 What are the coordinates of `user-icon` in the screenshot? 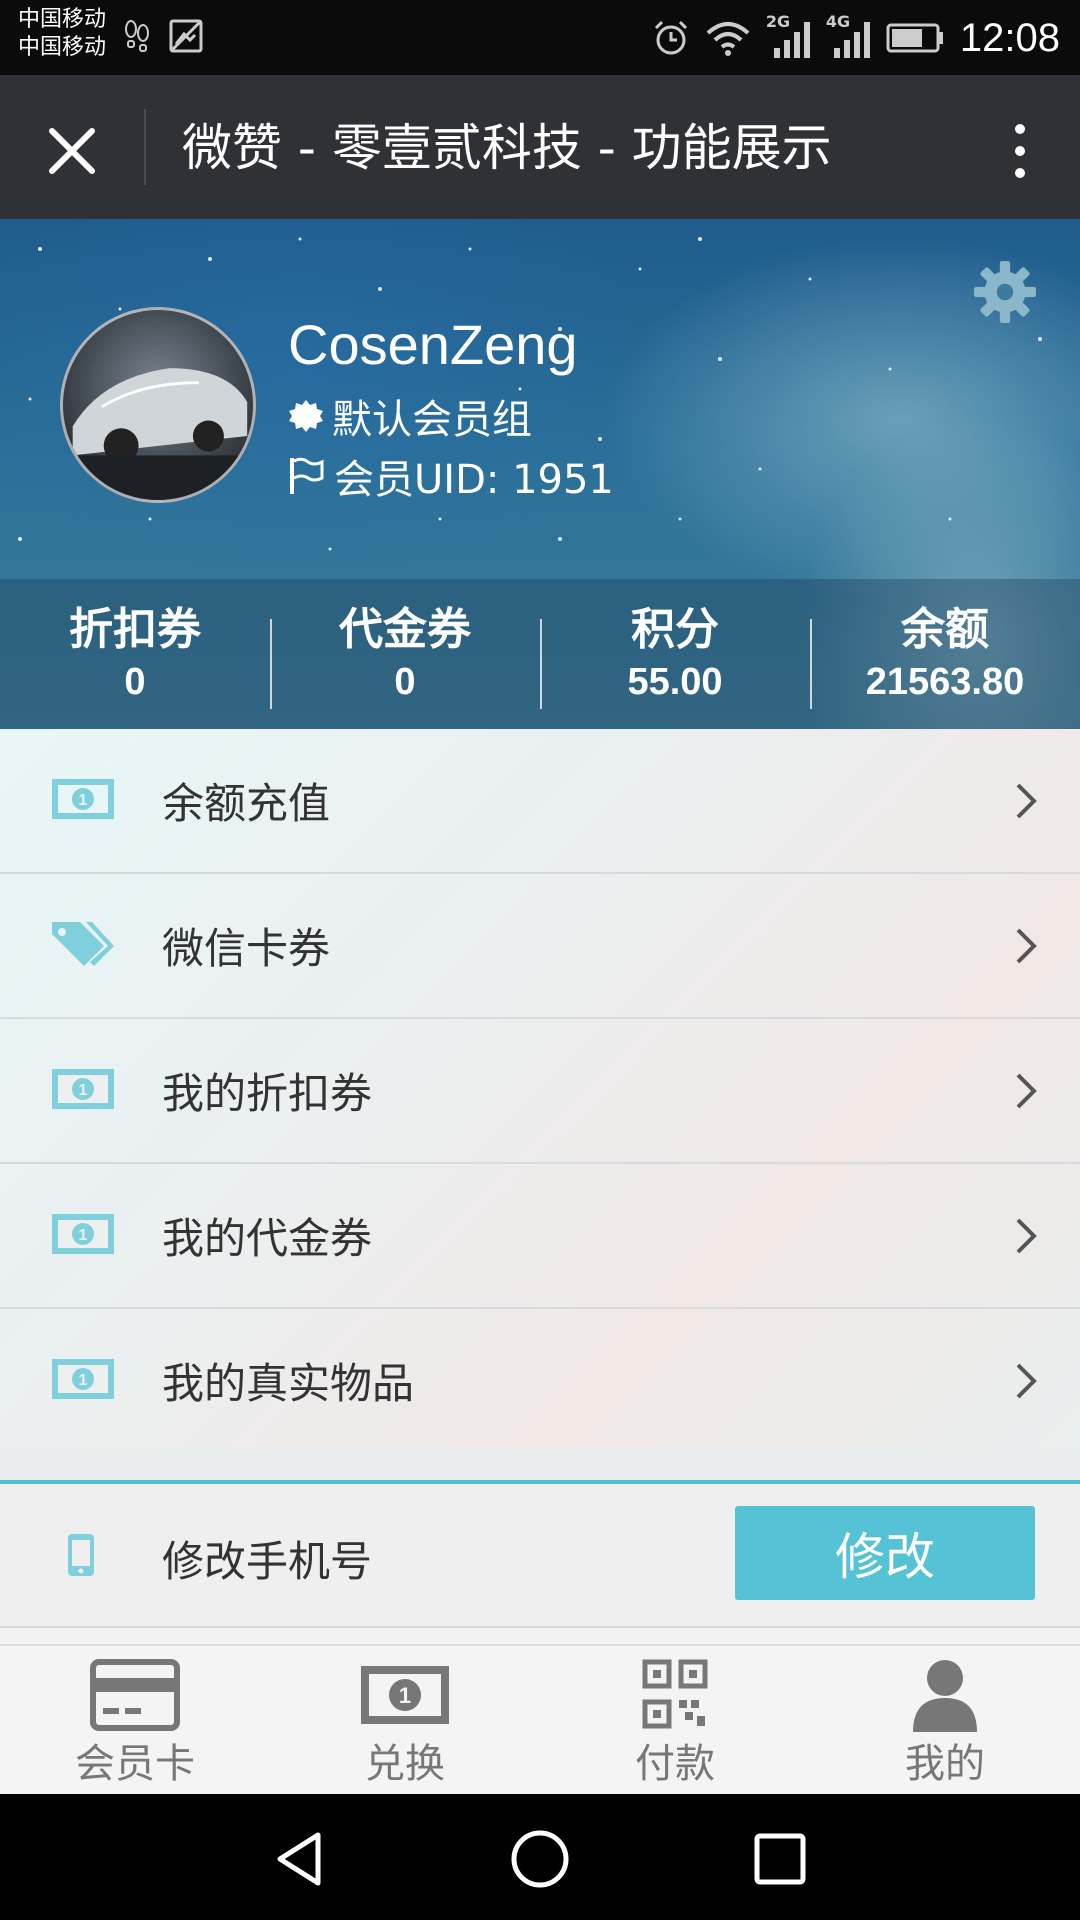 It's located at (945, 1696).